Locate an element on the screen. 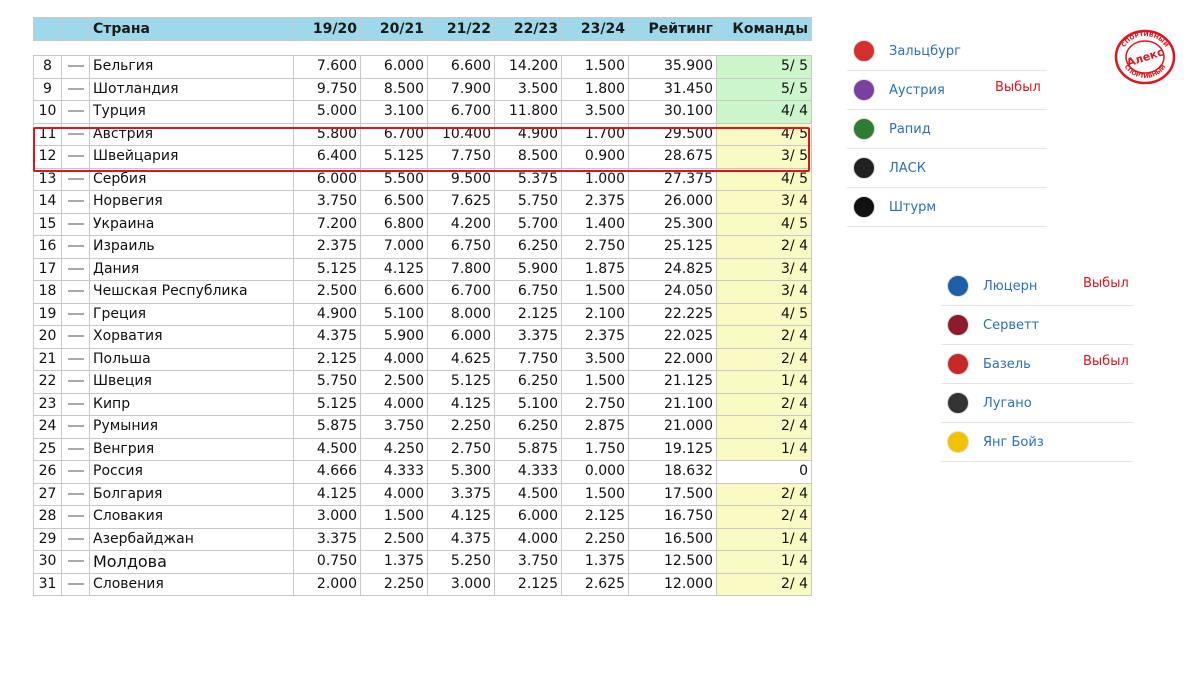 Image resolution: width=1200 pixels, height=675 pixels. rapid-icon is located at coordinates (864, 129).